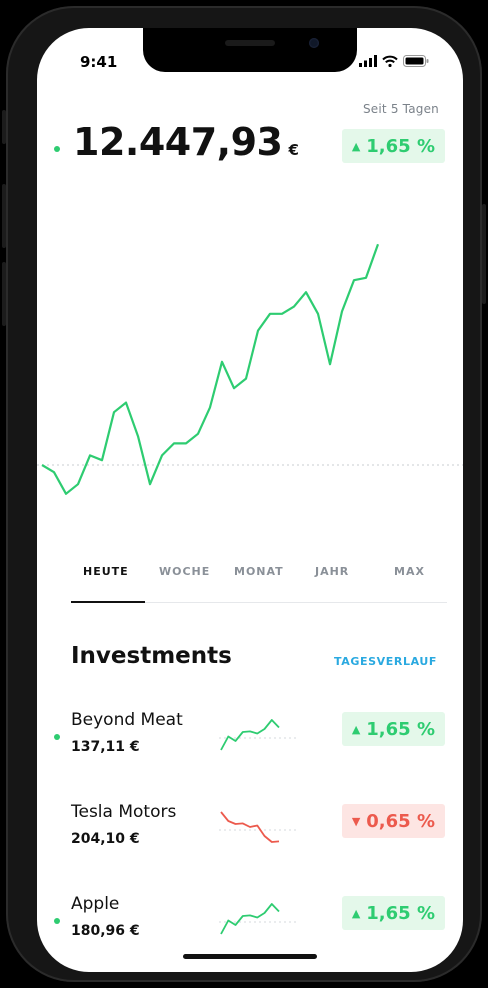 The width and height of the screenshot is (488, 988). What do you see at coordinates (250, 50) in the screenshot?
I see `notch` at bounding box center [250, 50].